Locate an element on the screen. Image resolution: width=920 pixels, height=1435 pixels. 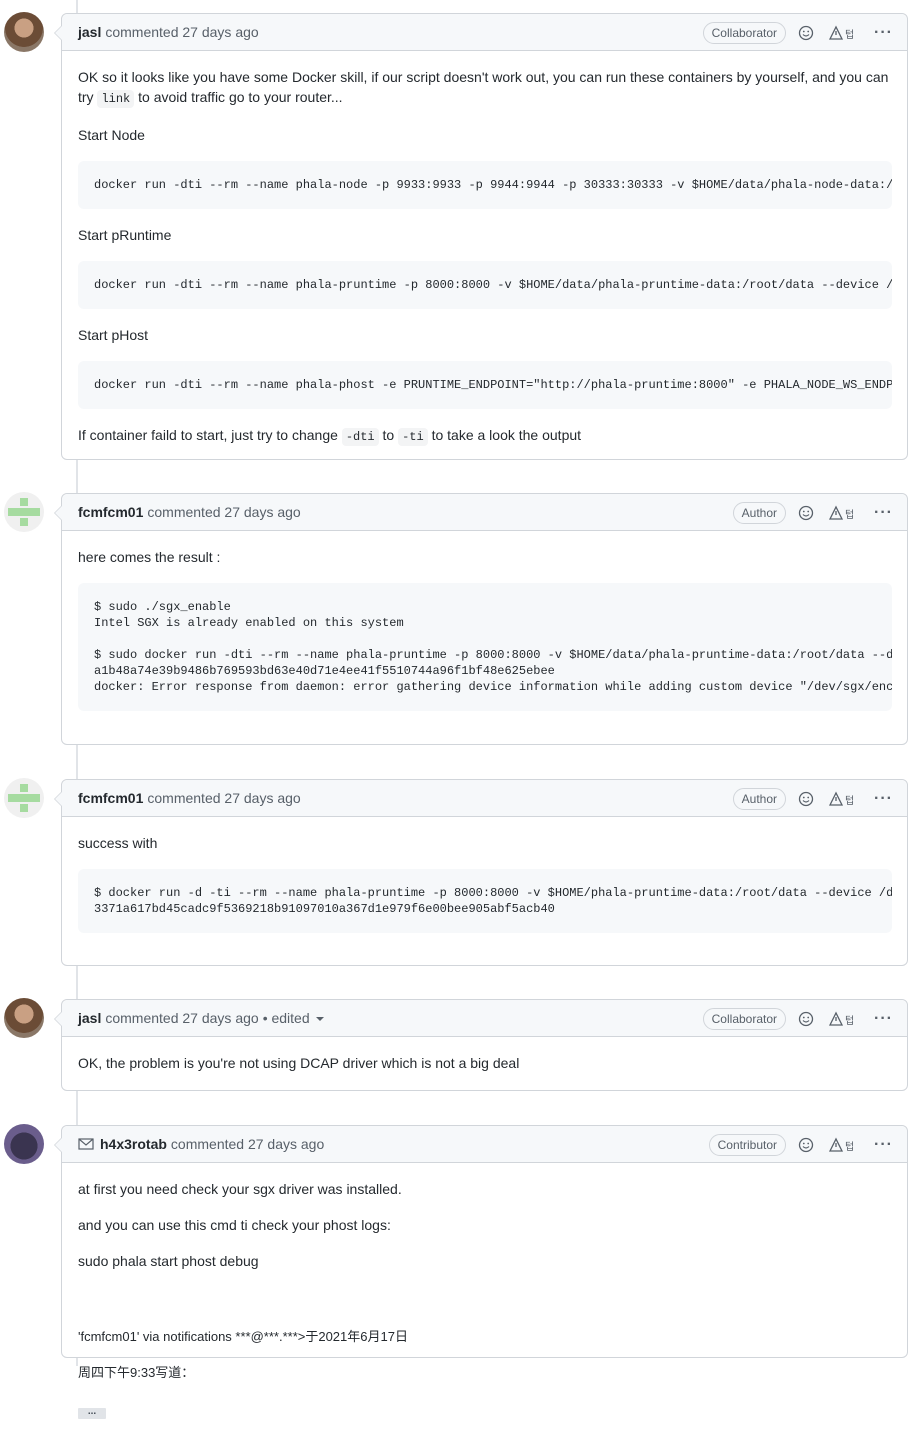
comment-author: h4x3rotab is located at coordinates (133, 1144).